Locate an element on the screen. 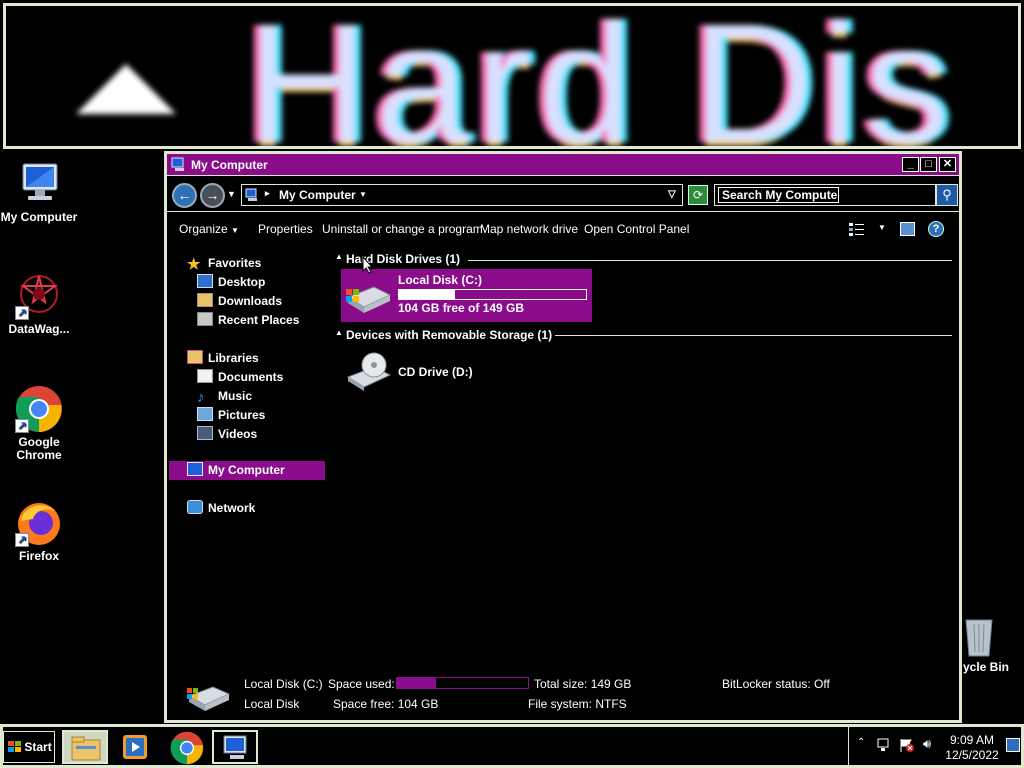 The width and height of the screenshot is (1024, 768). network-status-icon is located at coordinates (884, 745).